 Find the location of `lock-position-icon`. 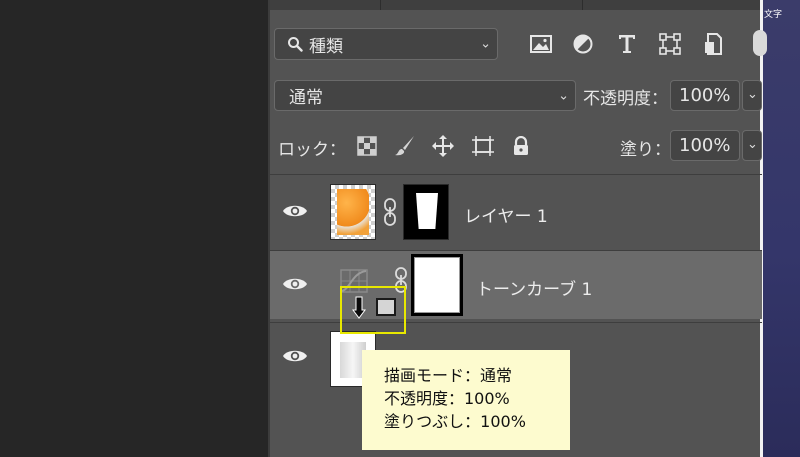

lock-position-icon is located at coordinates (443, 146).